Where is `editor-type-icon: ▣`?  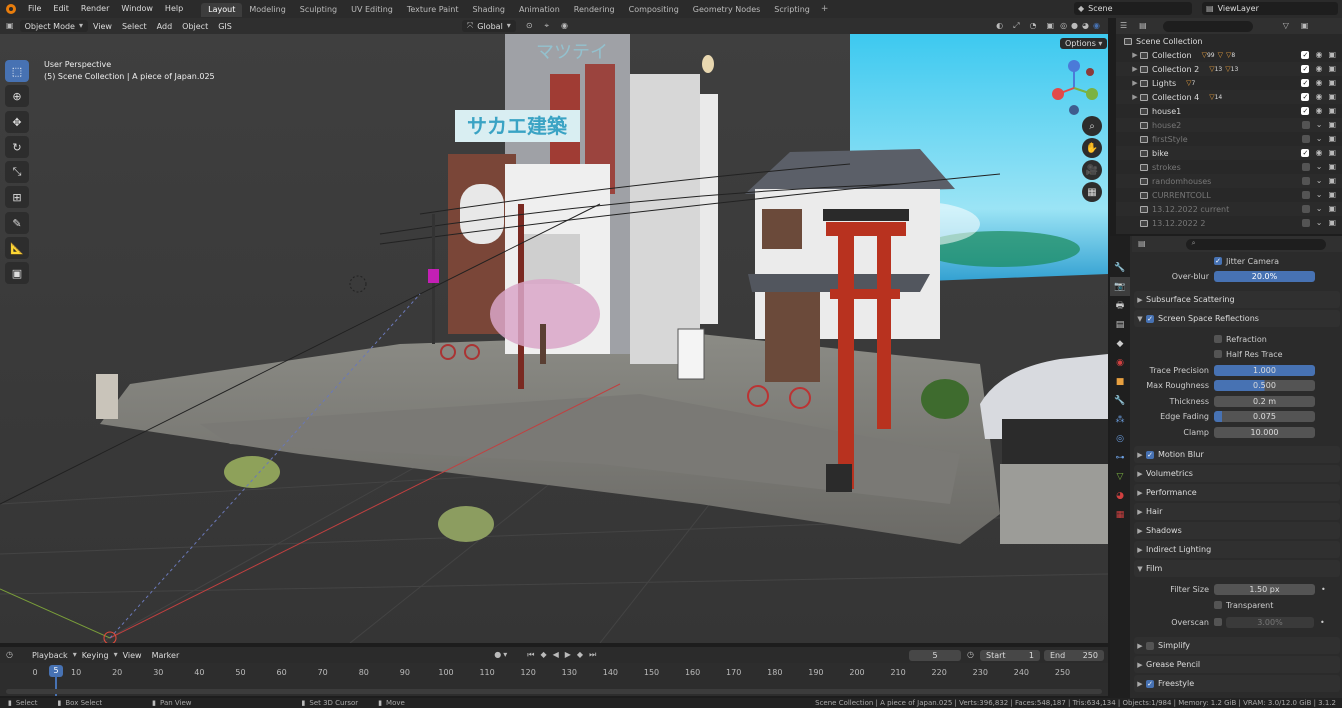
editor-type-icon: ▣ is located at coordinates (10, 26).